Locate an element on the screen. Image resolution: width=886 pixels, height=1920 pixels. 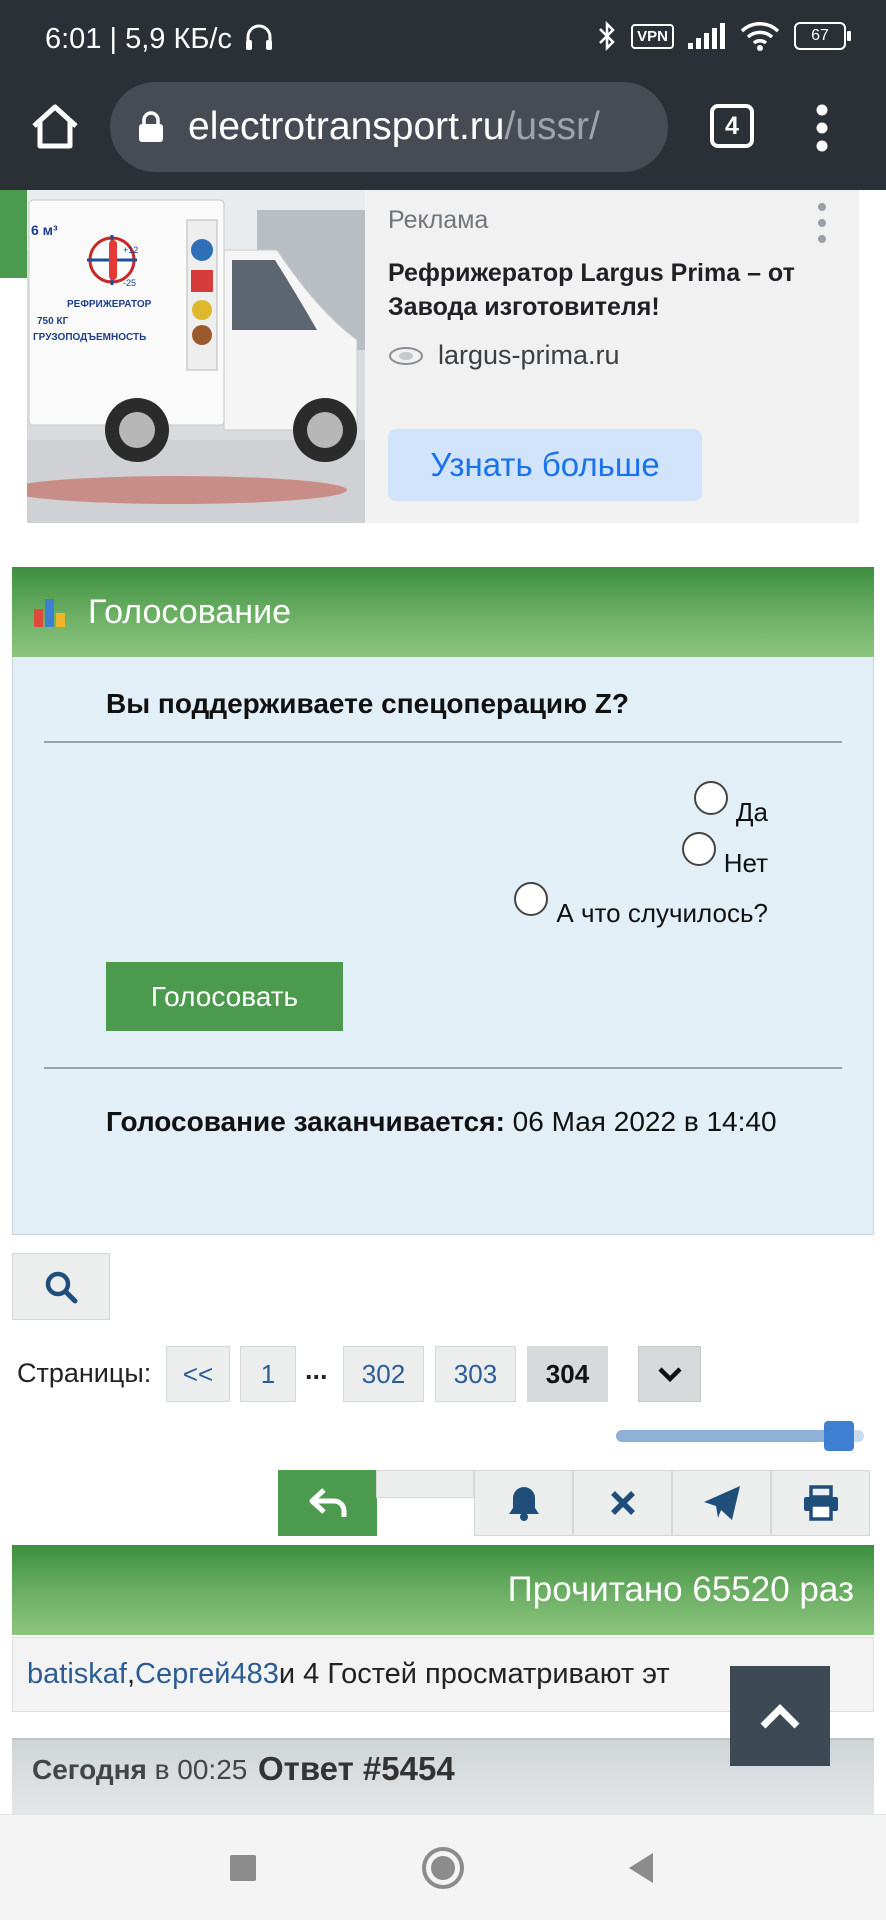
pagination-label: Страницы: is located at coordinates (84, 1373).